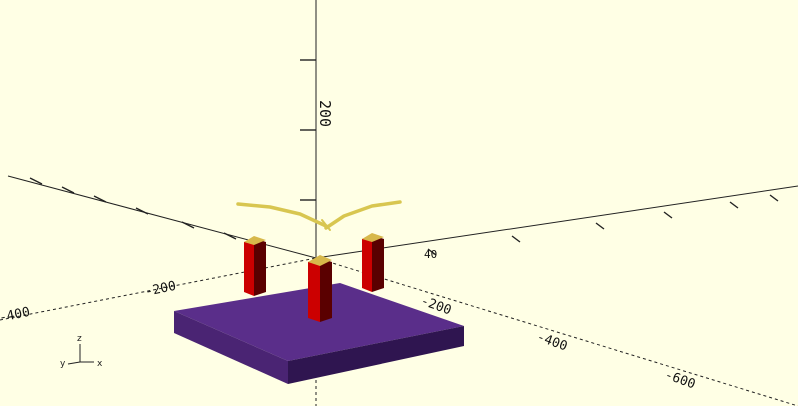 The image size is (798, 406). I want to click on gizmo-y-line, so click(74, 363).